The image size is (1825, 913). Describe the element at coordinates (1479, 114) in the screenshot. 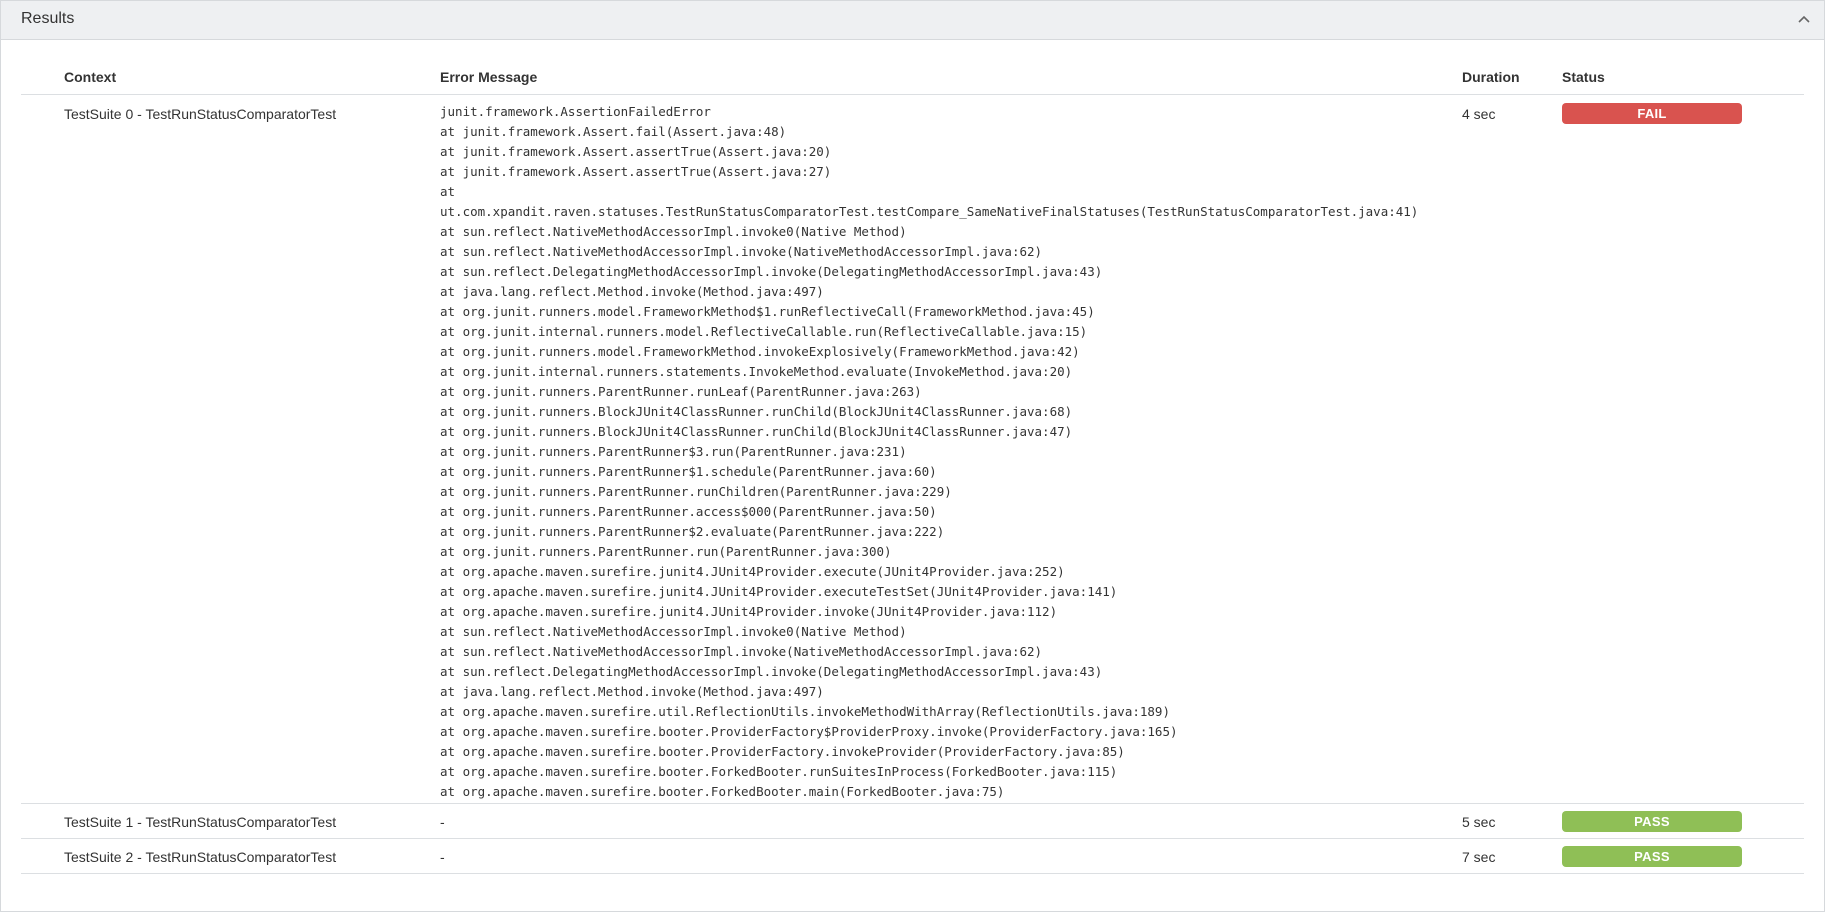

I see `row-duration: 4 sec` at that location.